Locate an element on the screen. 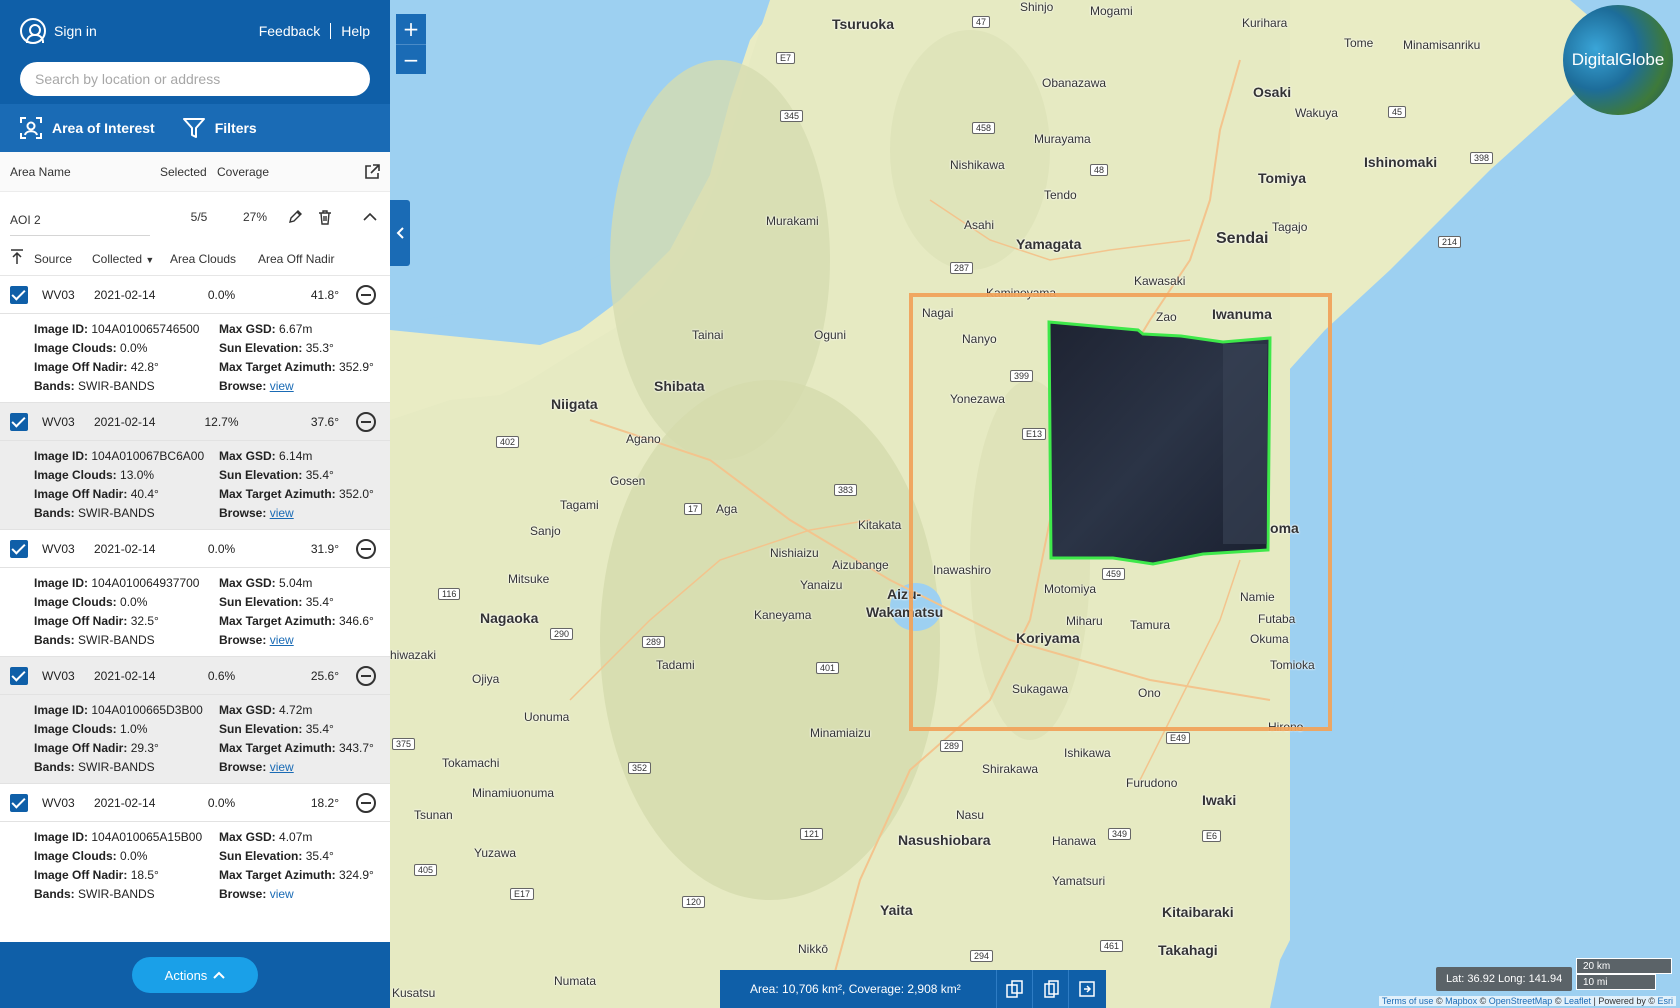 The image size is (1680, 1008). osm-link: OpenStreetMap is located at coordinates (1521, 1001).